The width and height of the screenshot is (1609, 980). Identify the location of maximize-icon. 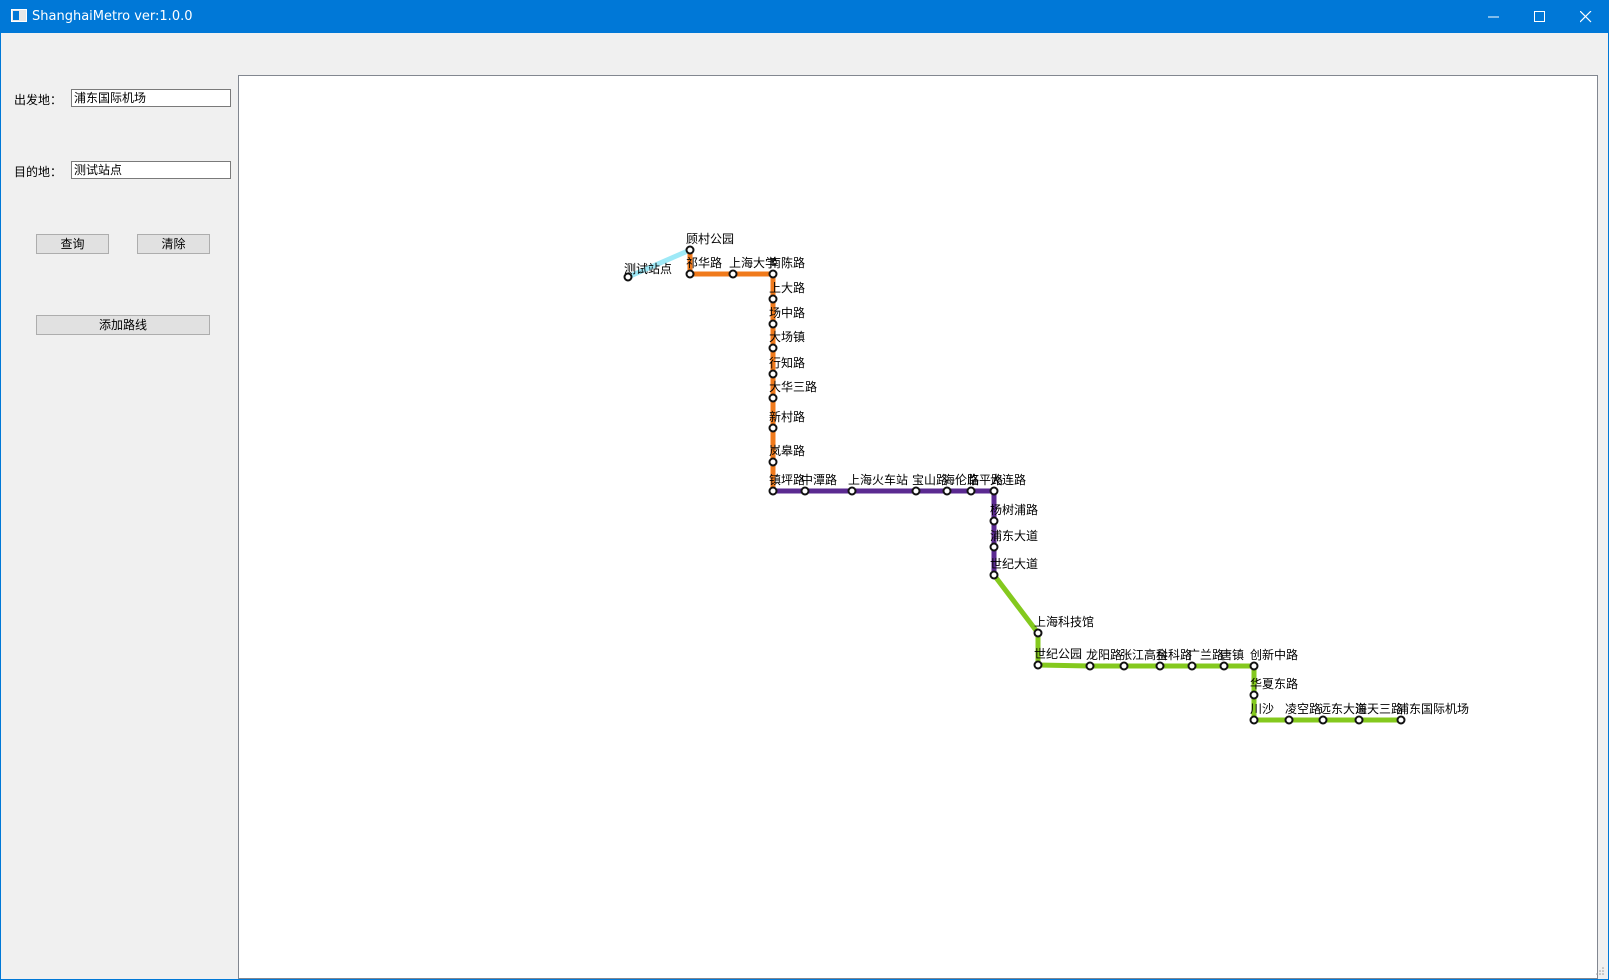
(1539, 16).